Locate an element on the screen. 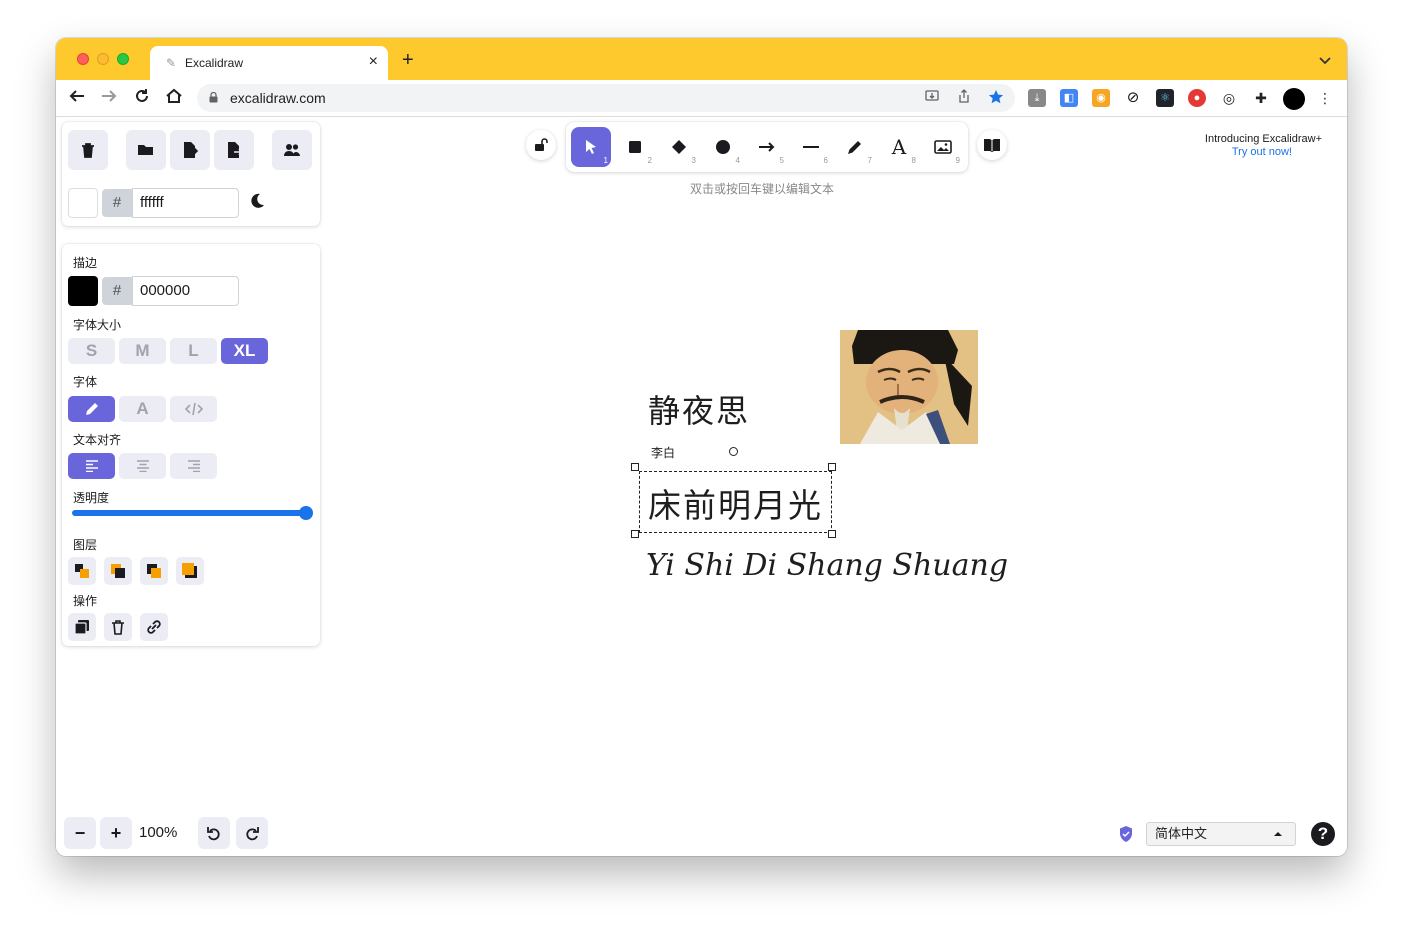 This screenshot has height=930, width=1403. lock-icon is located at coordinates (213, 97).